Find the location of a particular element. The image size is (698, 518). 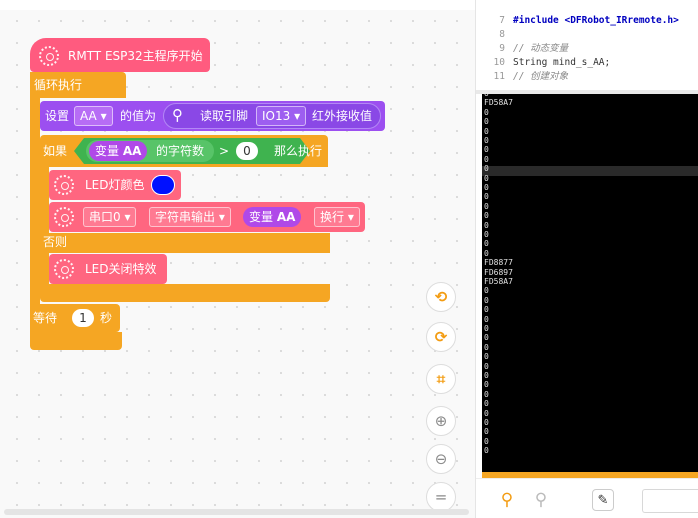

crop-button: ⌗ is located at coordinates (441, 379).